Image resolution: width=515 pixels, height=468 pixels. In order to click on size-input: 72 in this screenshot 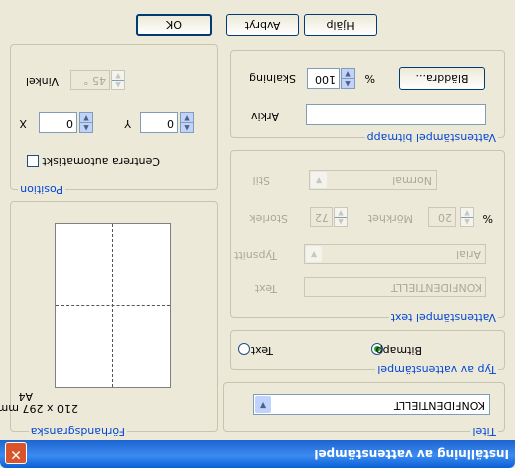, I will do `click(321, 217)`.